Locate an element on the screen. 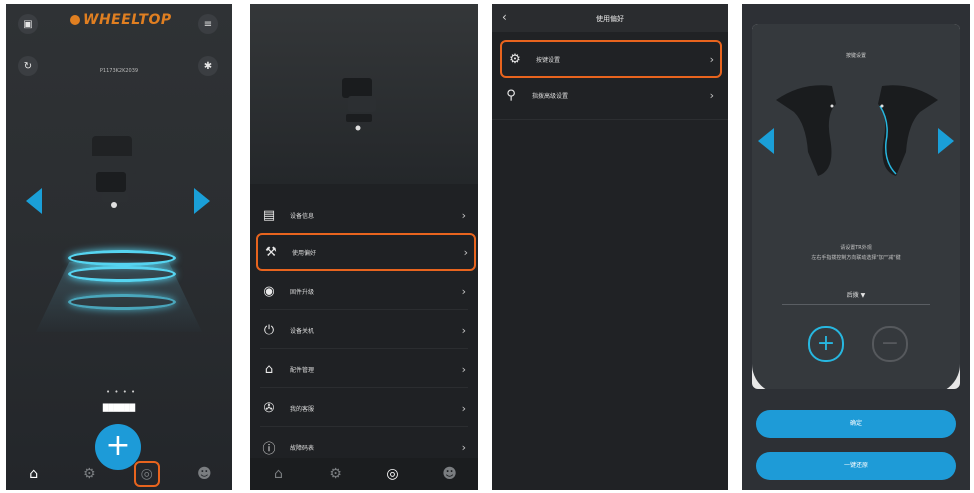 Image resolution: width=974 pixels, height=493 pixels. menu-label: 固件升级 is located at coordinates (302, 292).